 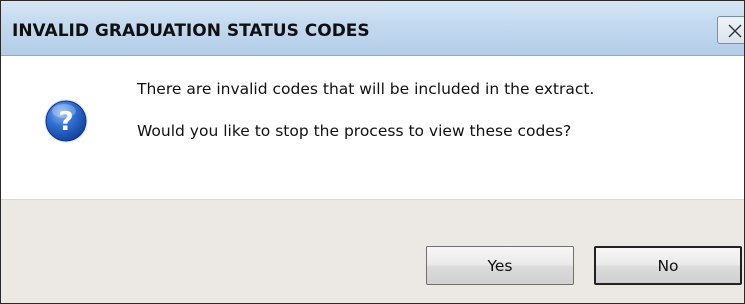 What do you see at coordinates (191, 31) in the screenshot?
I see `dialog-title: INVALID GRADUATION STATUS CODES` at bounding box center [191, 31].